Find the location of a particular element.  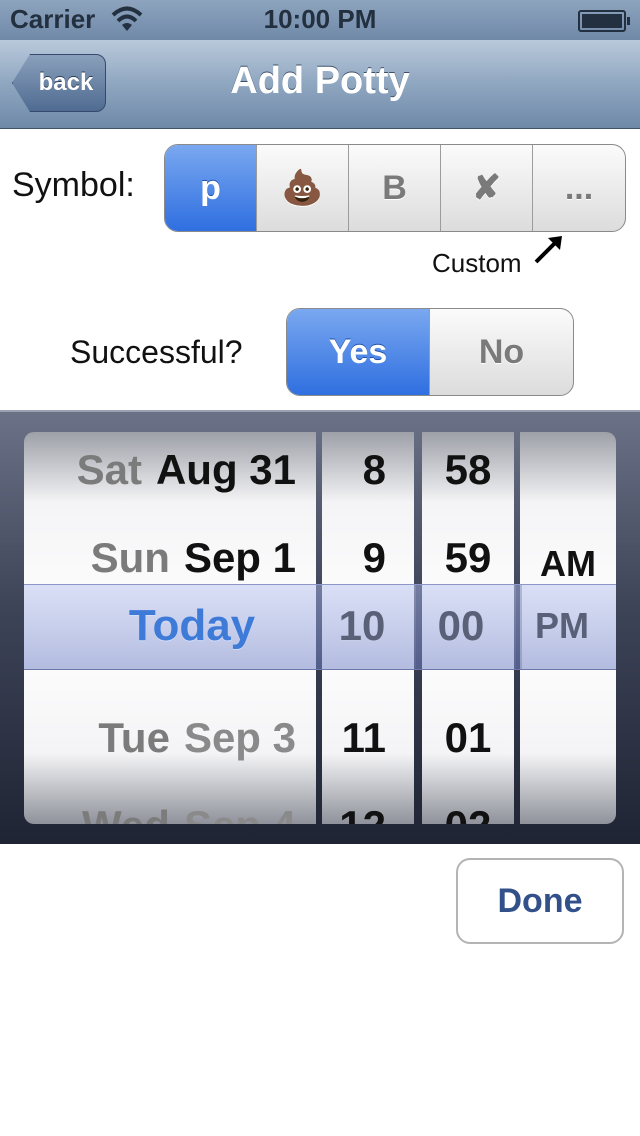

successful-segmented-control: Yes No is located at coordinates (430, 352).